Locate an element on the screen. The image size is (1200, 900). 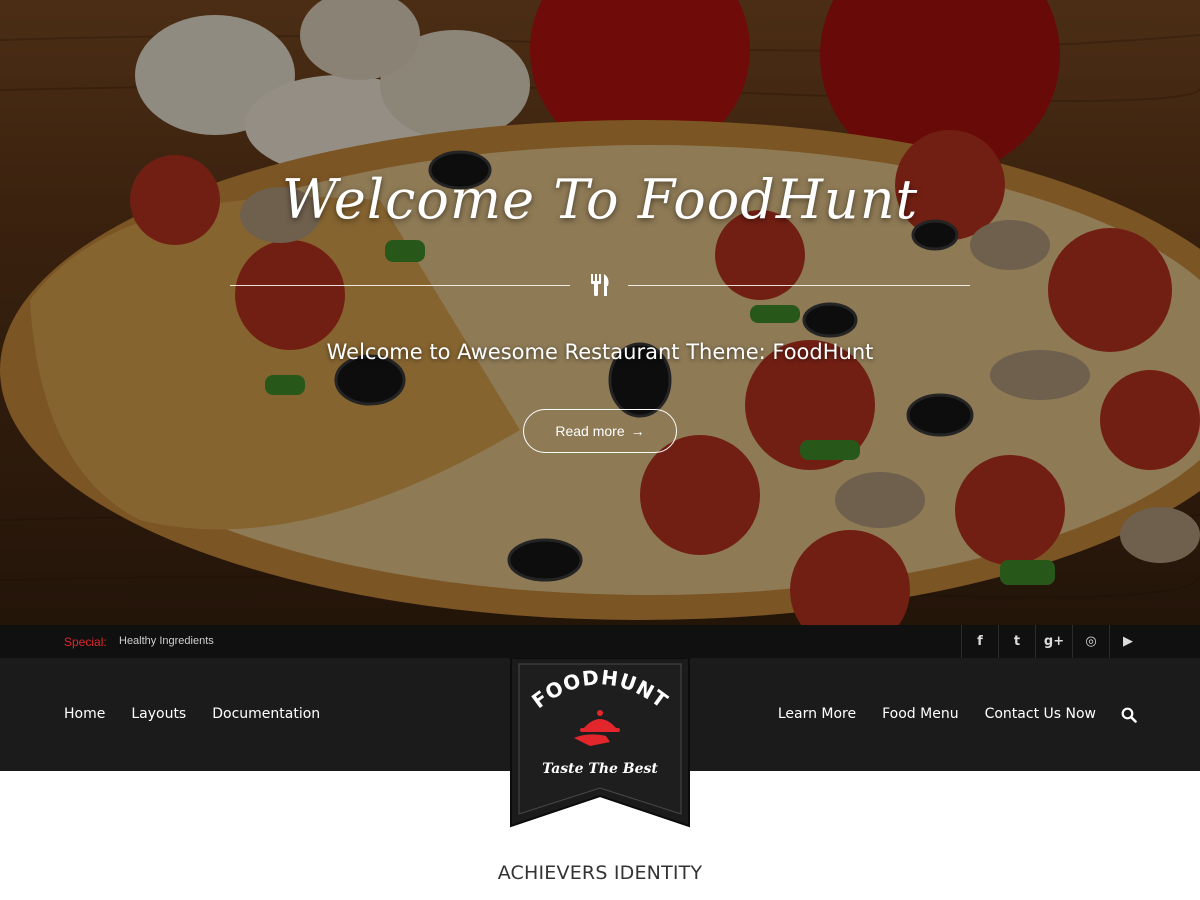
hero-title: Welcome To FoodHunt is located at coordinates (600, 199).